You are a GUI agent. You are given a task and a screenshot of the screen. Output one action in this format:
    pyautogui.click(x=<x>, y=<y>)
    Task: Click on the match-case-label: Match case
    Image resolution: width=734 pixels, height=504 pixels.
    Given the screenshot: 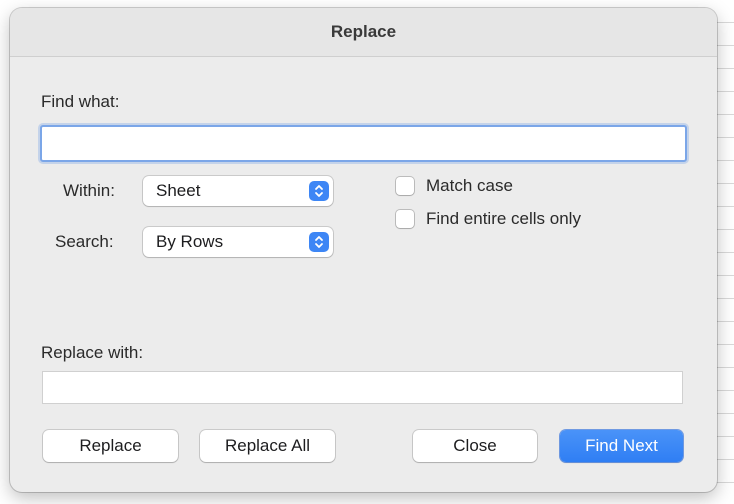 What is the action you would take?
    pyautogui.click(x=469, y=185)
    